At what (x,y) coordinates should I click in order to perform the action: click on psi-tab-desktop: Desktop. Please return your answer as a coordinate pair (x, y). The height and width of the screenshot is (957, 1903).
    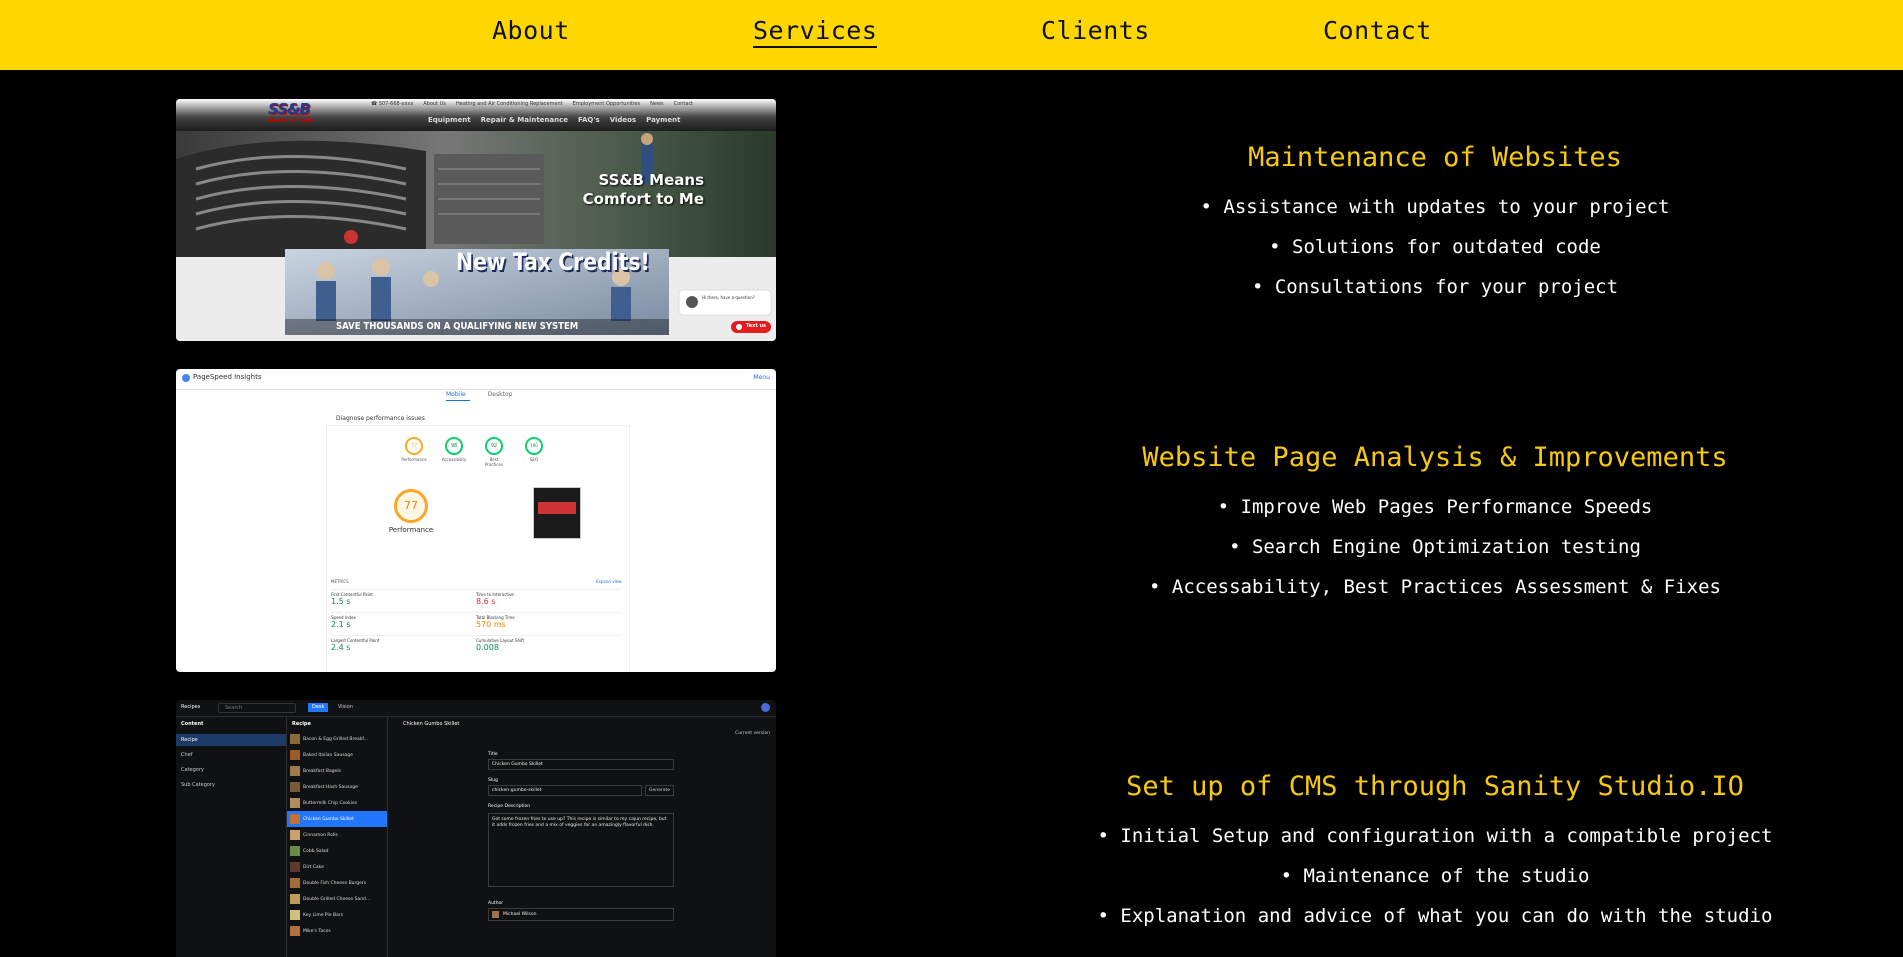
    Looking at the image, I should click on (500, 394).